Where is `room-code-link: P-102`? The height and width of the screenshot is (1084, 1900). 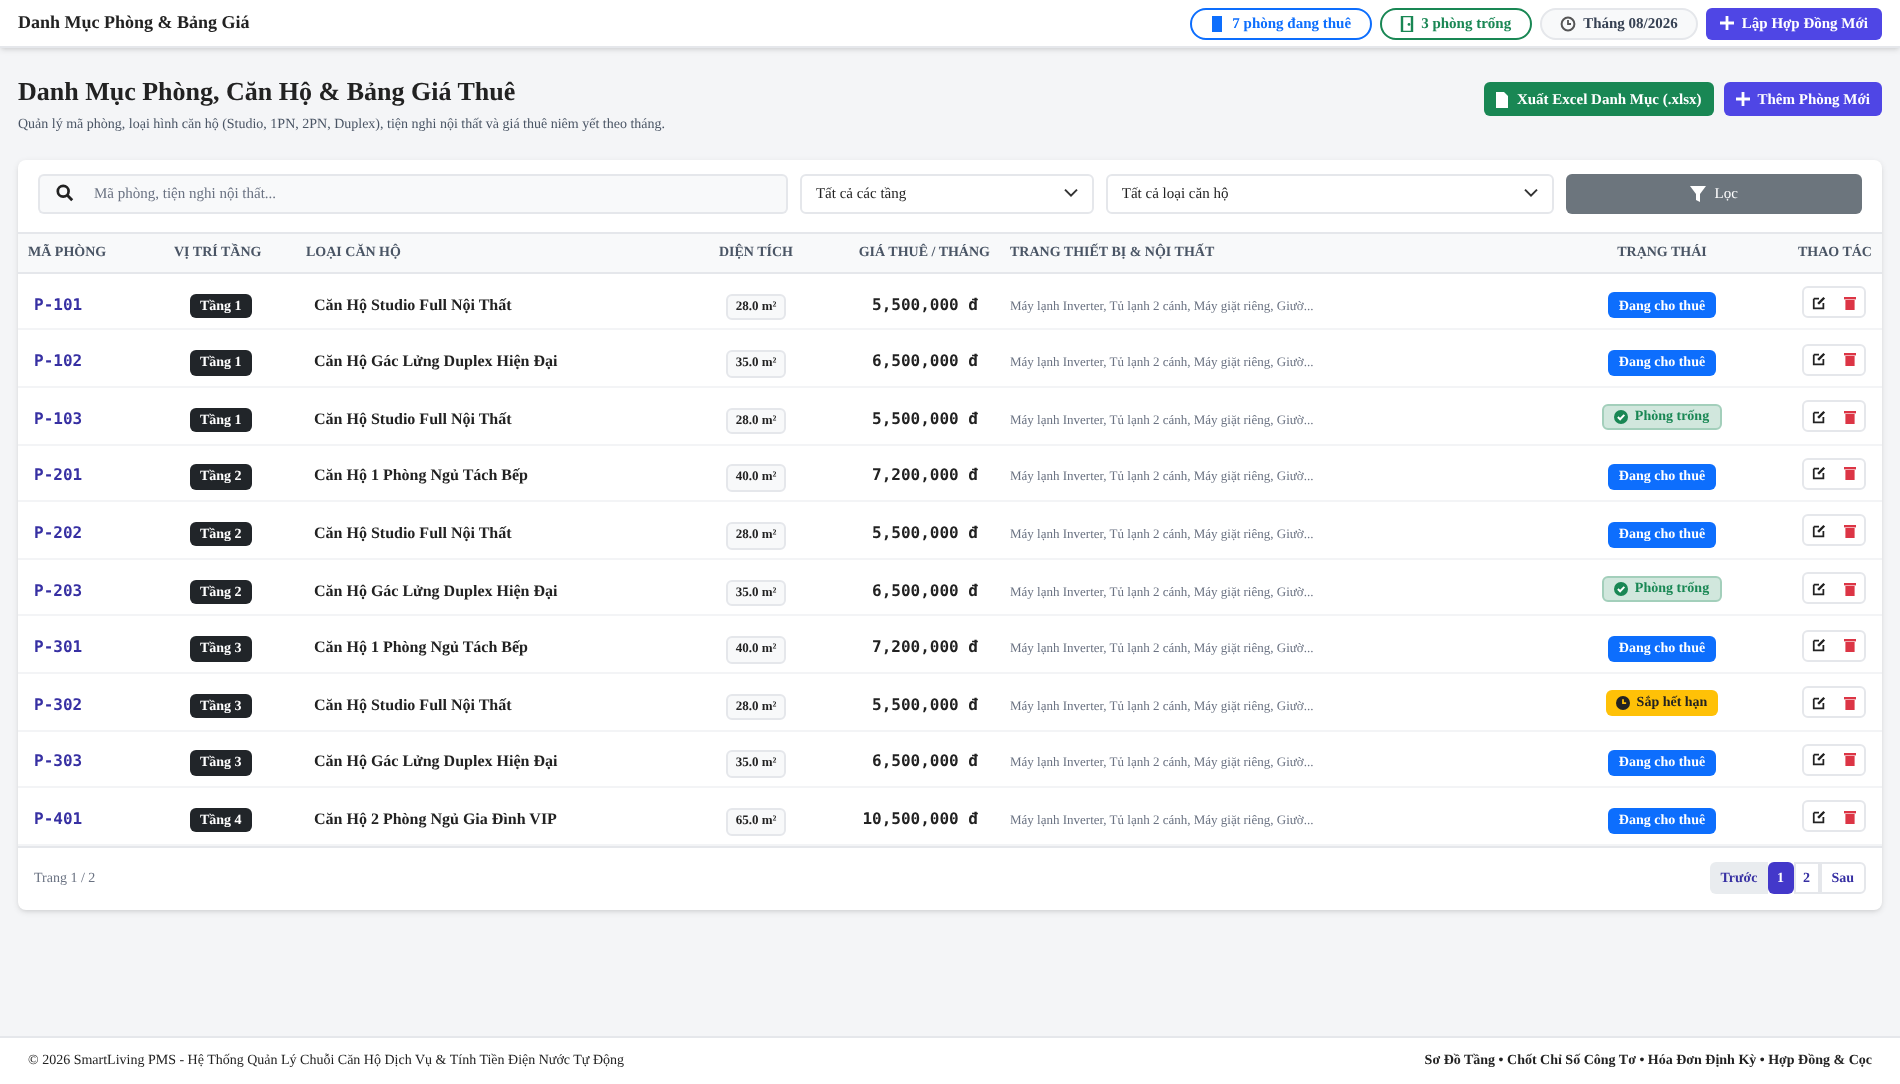 room-code-link: P-102 is located at coordinates (58, 361).